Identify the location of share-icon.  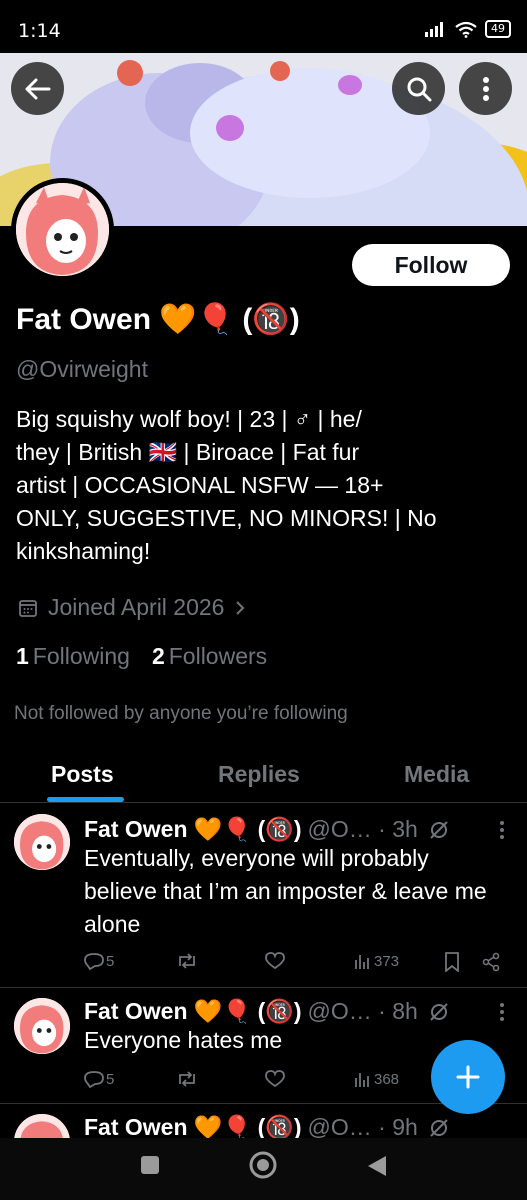
(491, 962).